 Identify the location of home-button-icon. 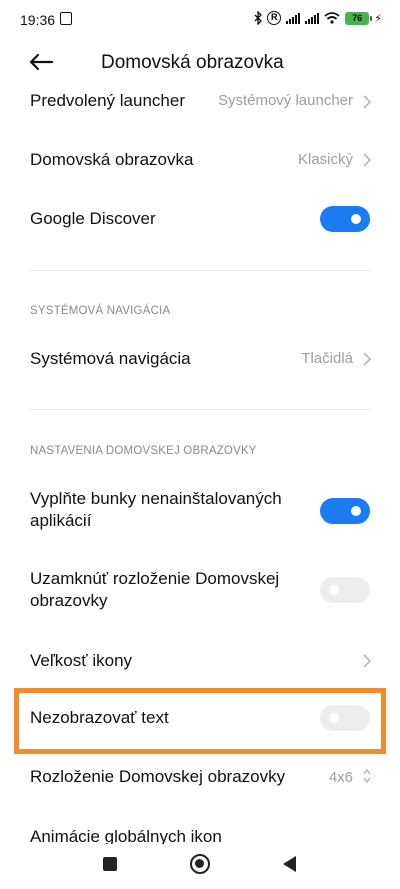
(200, 864).